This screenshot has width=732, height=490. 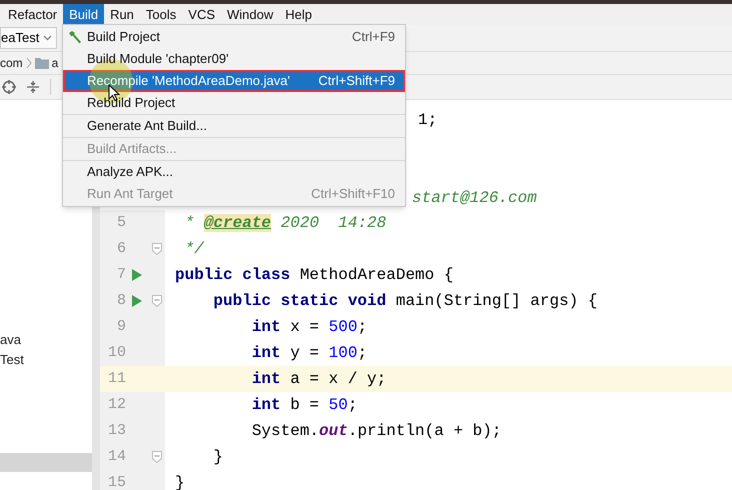 I want to click on line-number: 10, so click(x=116, y=352).